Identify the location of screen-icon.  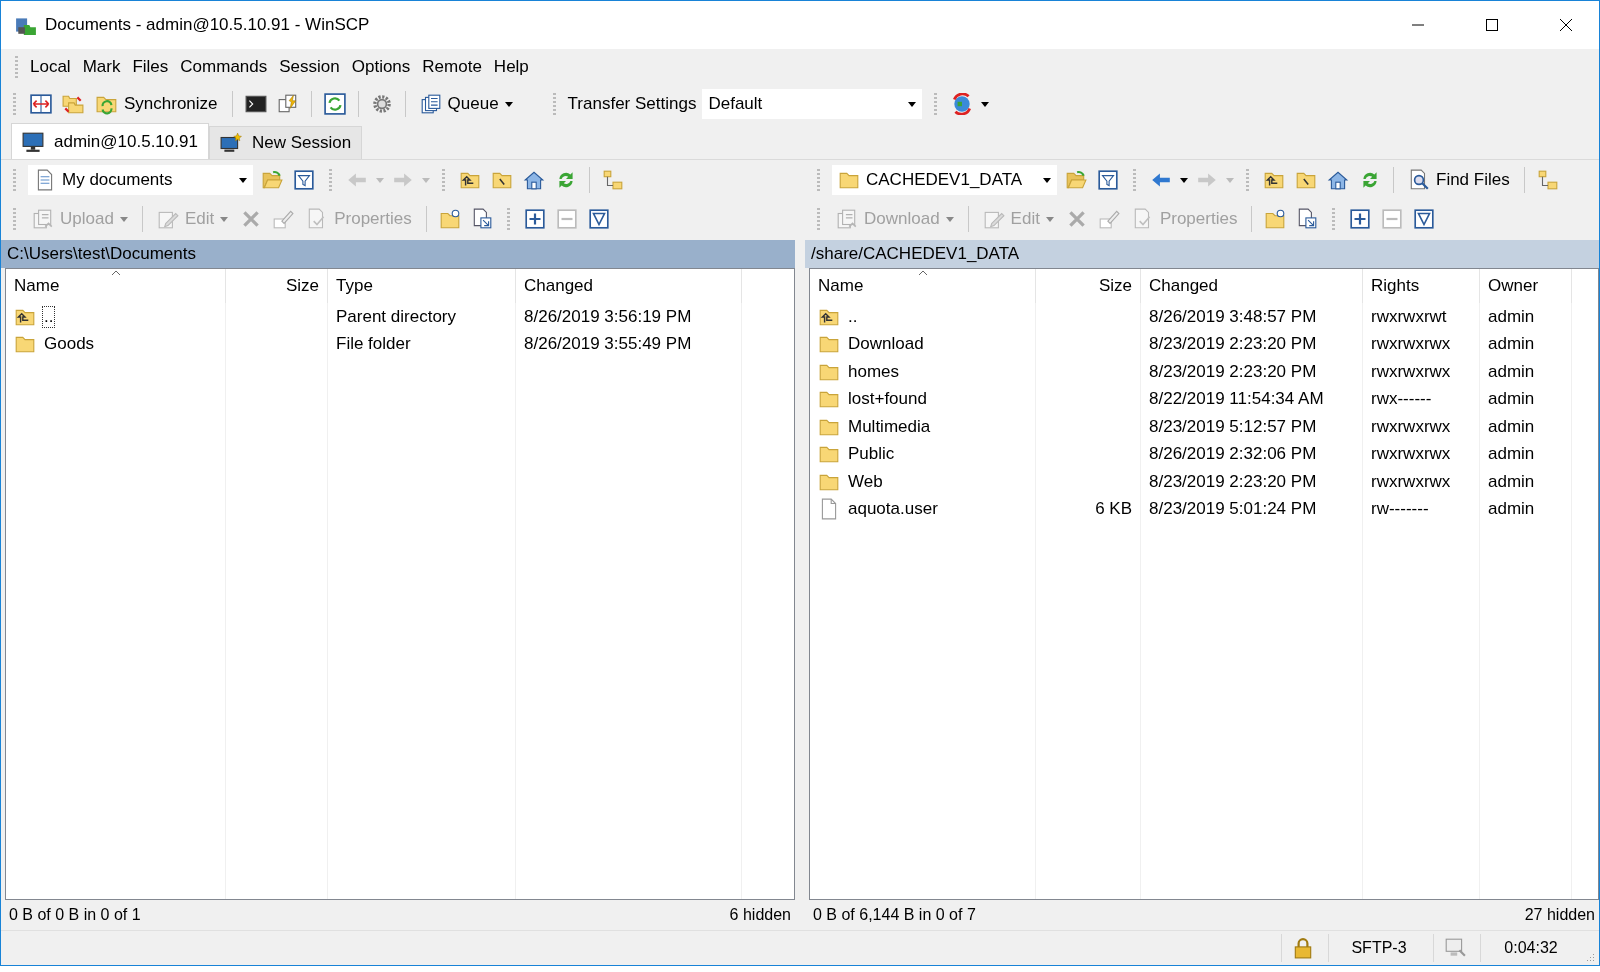
(1455, 948).